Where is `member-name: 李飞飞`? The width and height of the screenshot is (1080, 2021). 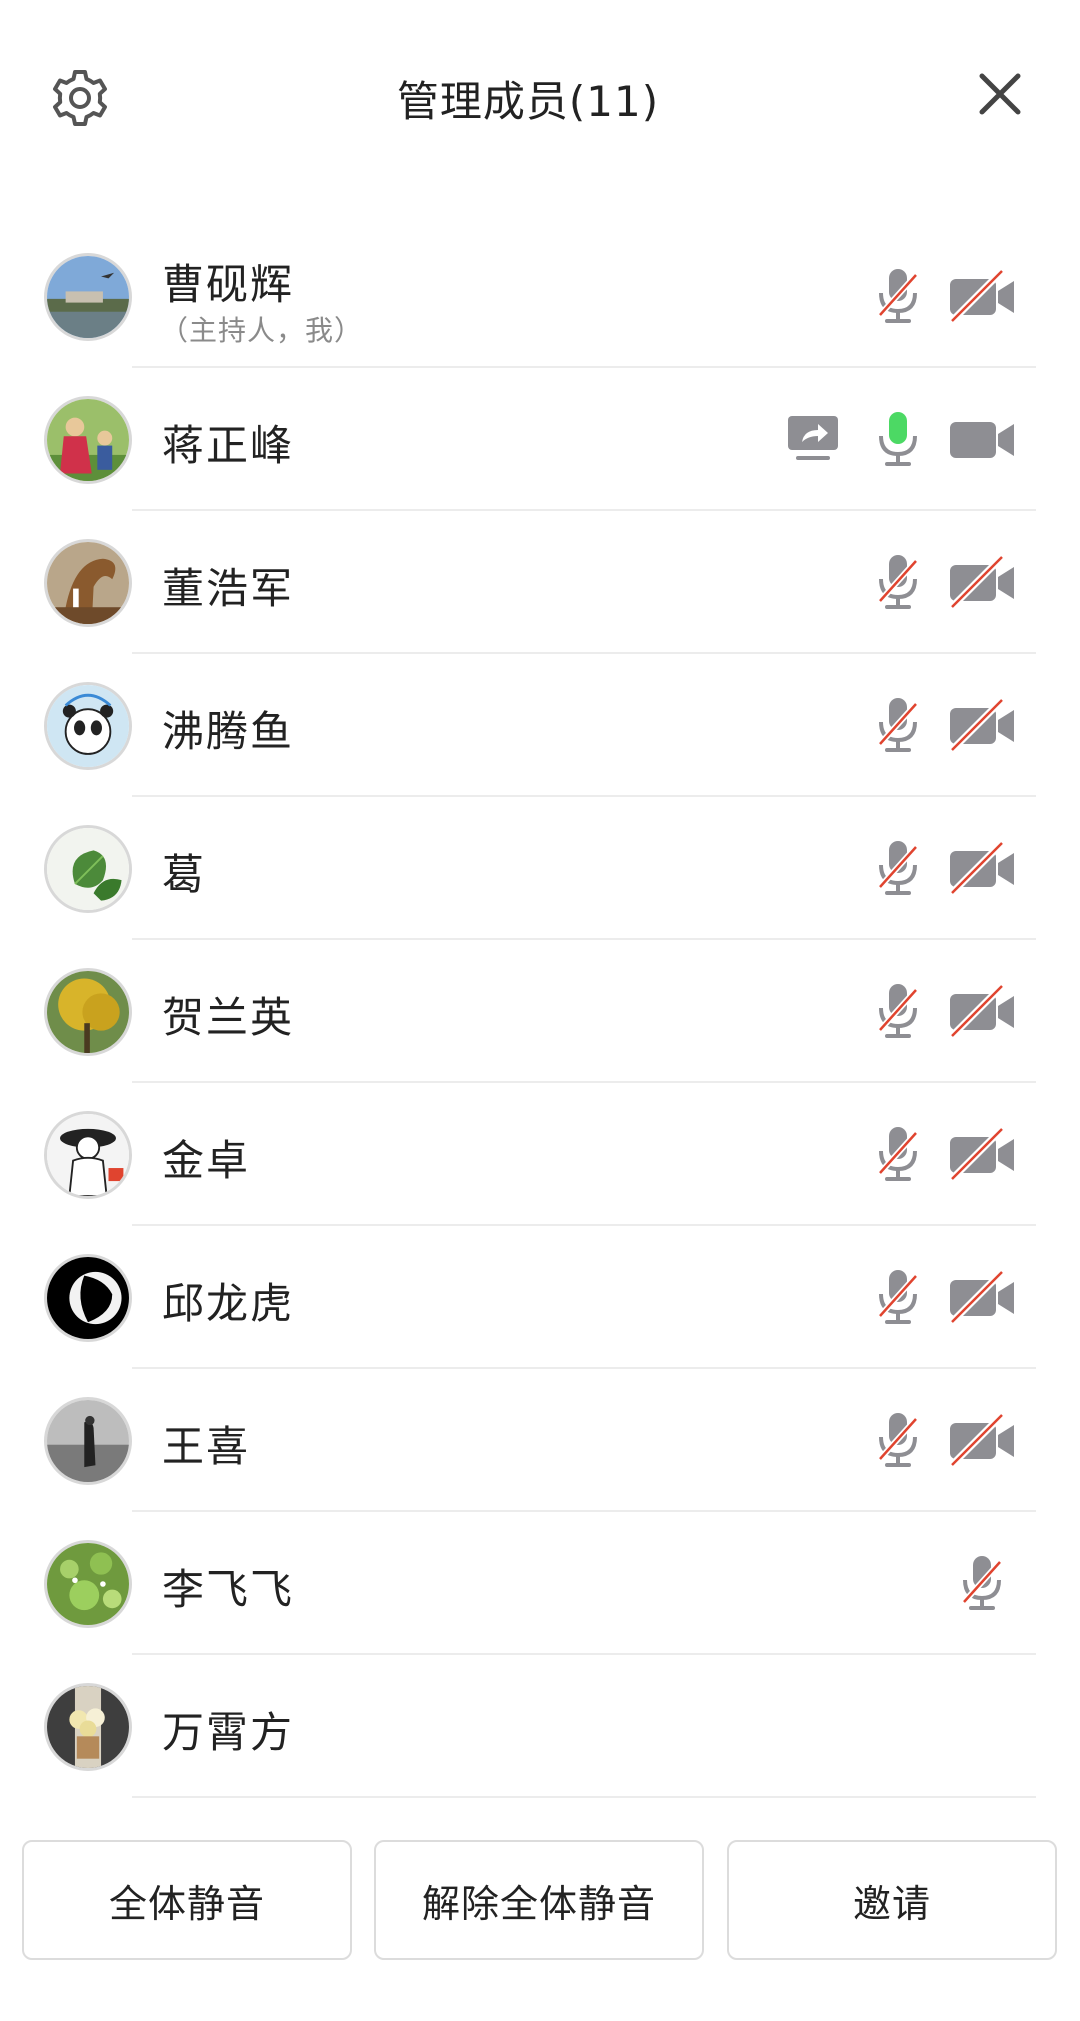 member-name: 李飞飞 is located at coordinates (228, 1589).